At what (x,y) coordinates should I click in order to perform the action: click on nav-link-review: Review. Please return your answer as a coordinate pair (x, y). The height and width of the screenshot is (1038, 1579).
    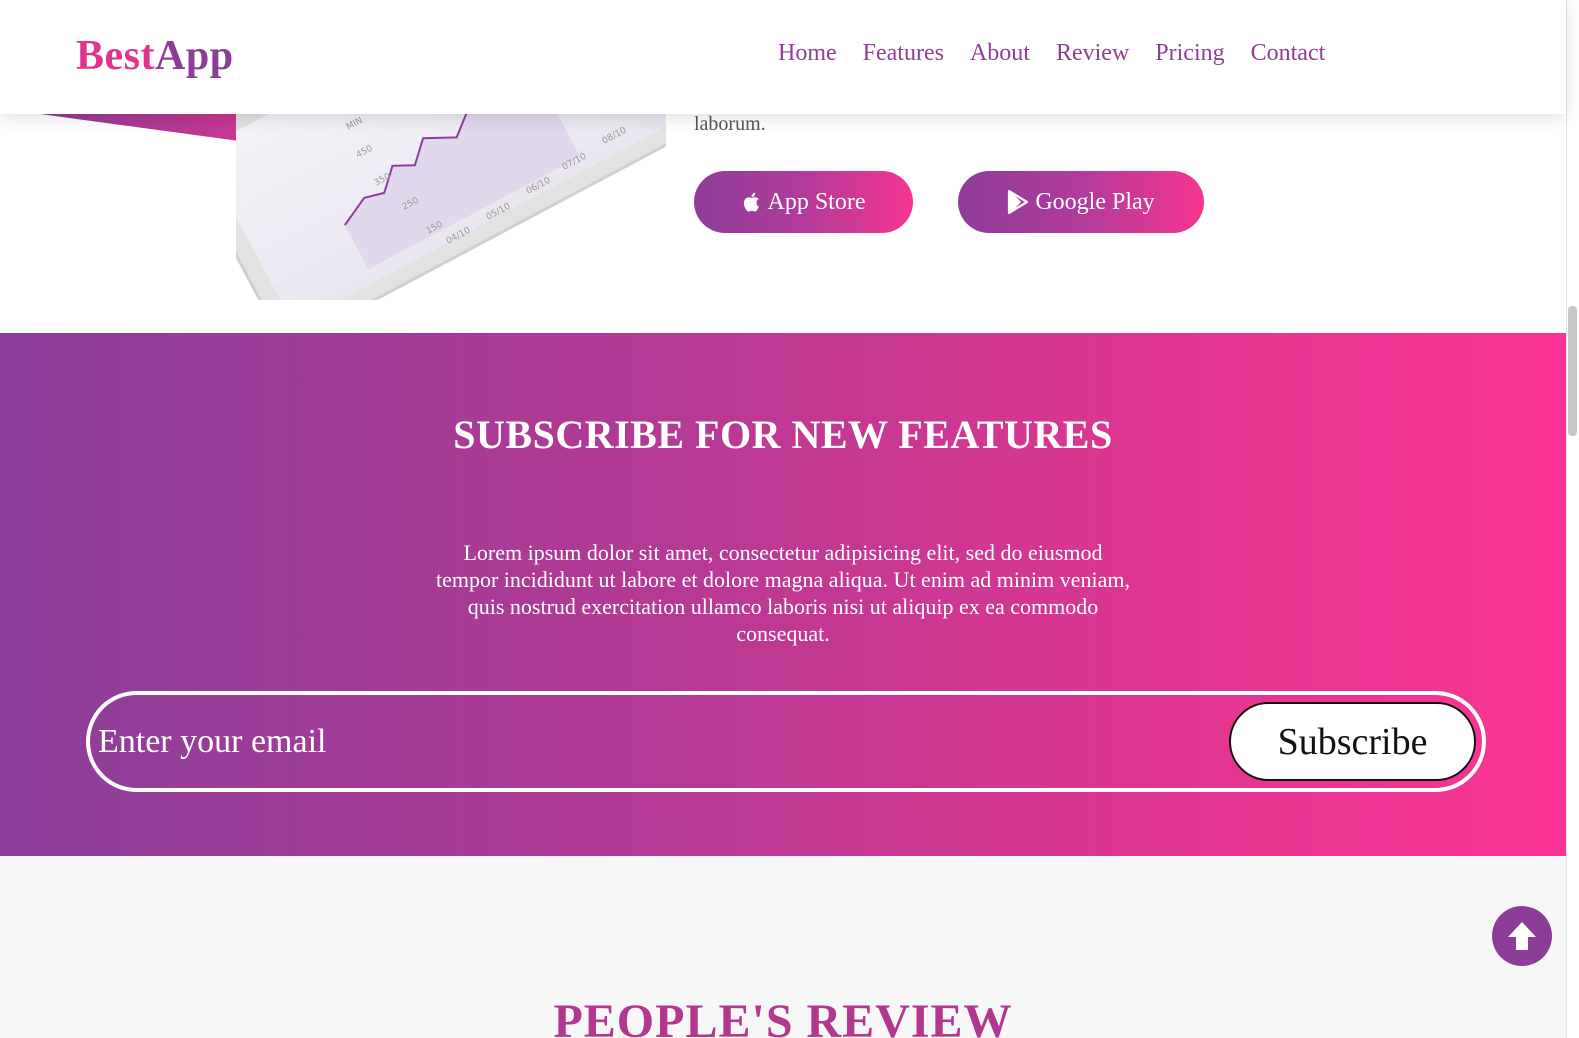
    Looking at the image, I should click on (1092, 53).